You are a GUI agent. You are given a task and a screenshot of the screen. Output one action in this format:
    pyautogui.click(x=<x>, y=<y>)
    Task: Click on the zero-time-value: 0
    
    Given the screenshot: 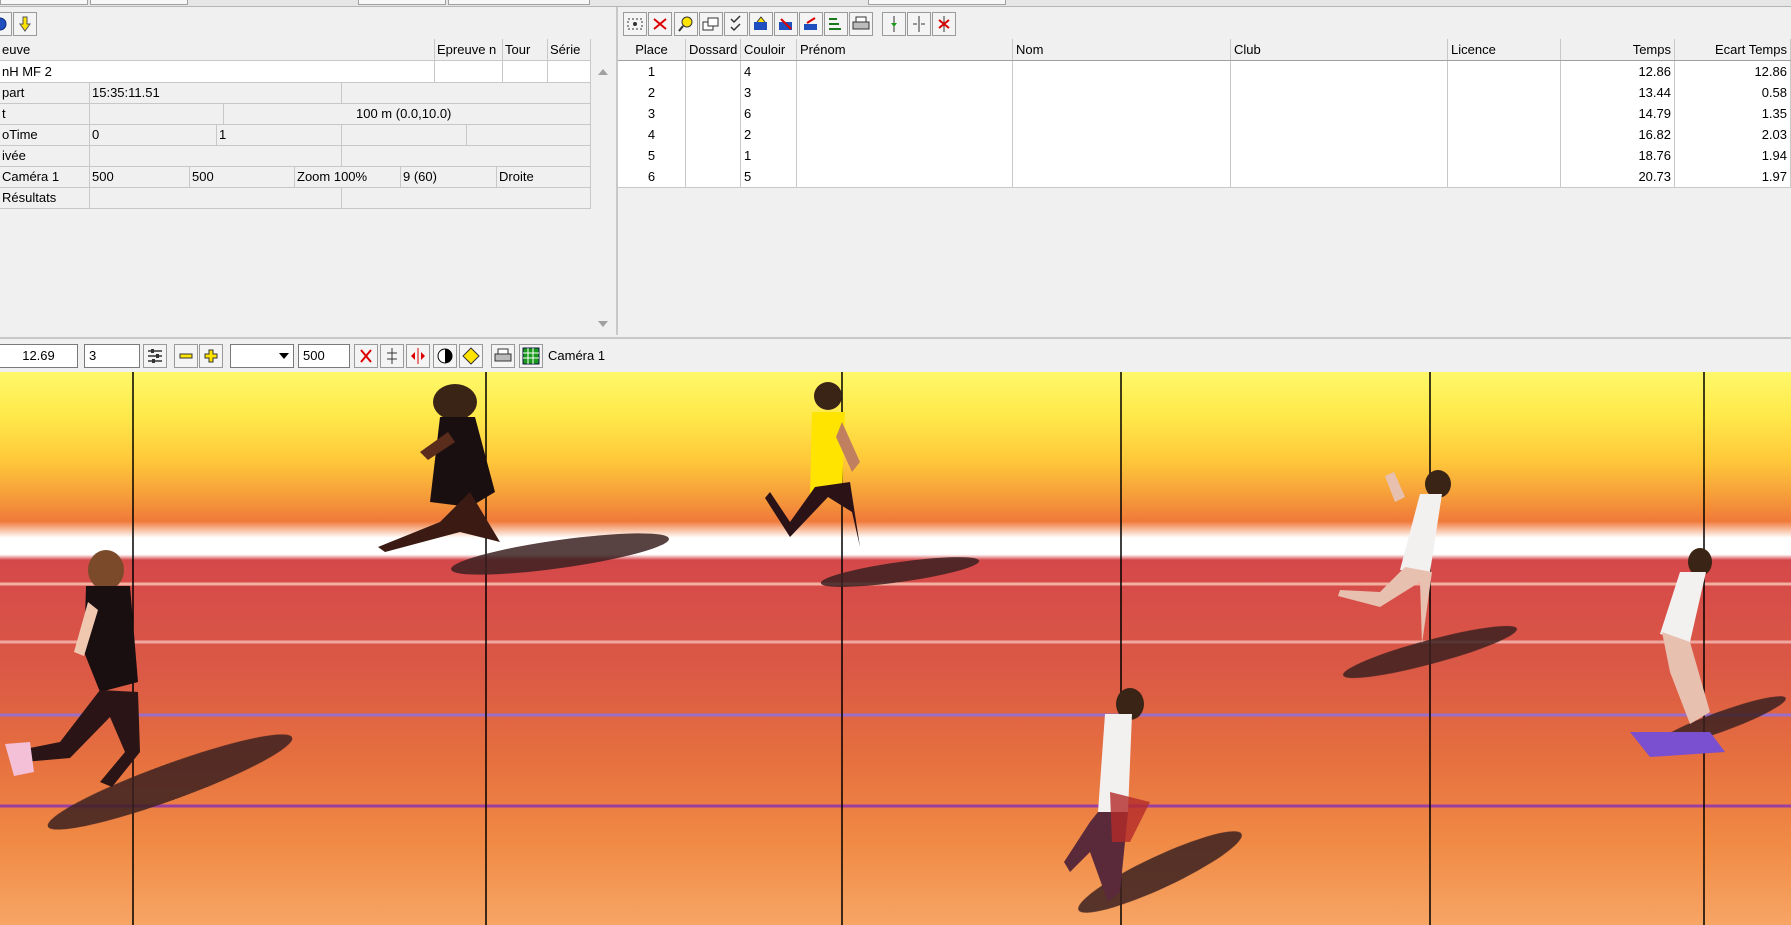 What is the action you would take?
    pyautogui.click(x=153, y=134)
    